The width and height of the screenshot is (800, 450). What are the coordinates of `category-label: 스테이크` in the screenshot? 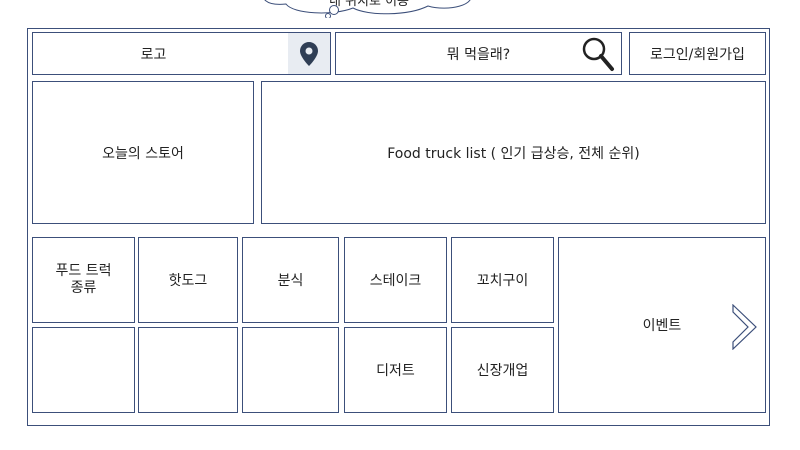 It's located at (395, 281).